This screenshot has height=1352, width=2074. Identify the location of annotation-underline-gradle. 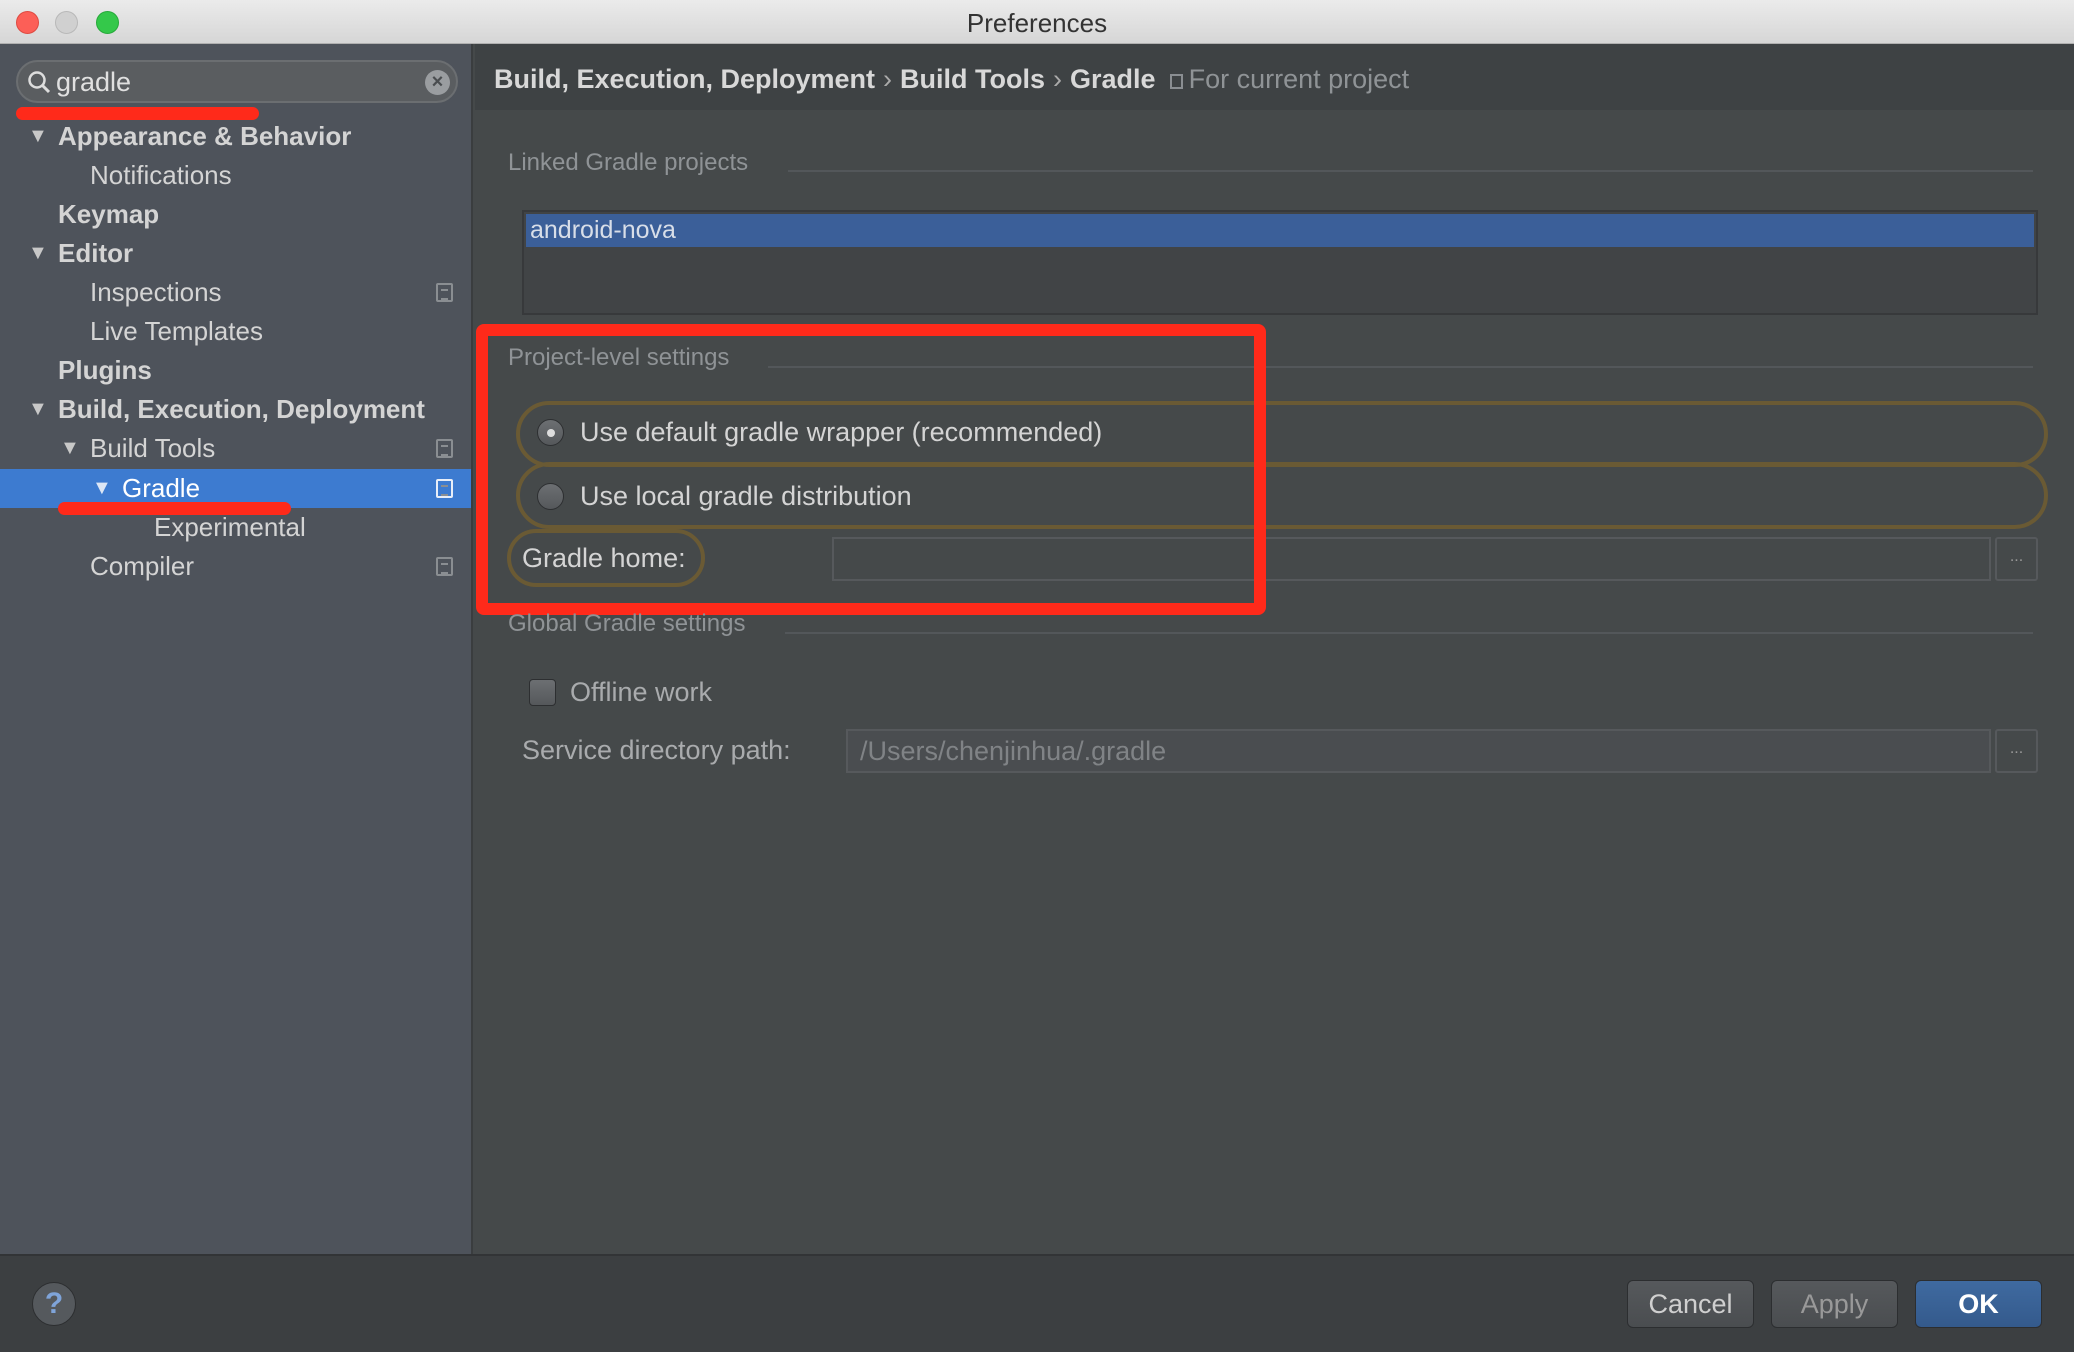
(174, 508).